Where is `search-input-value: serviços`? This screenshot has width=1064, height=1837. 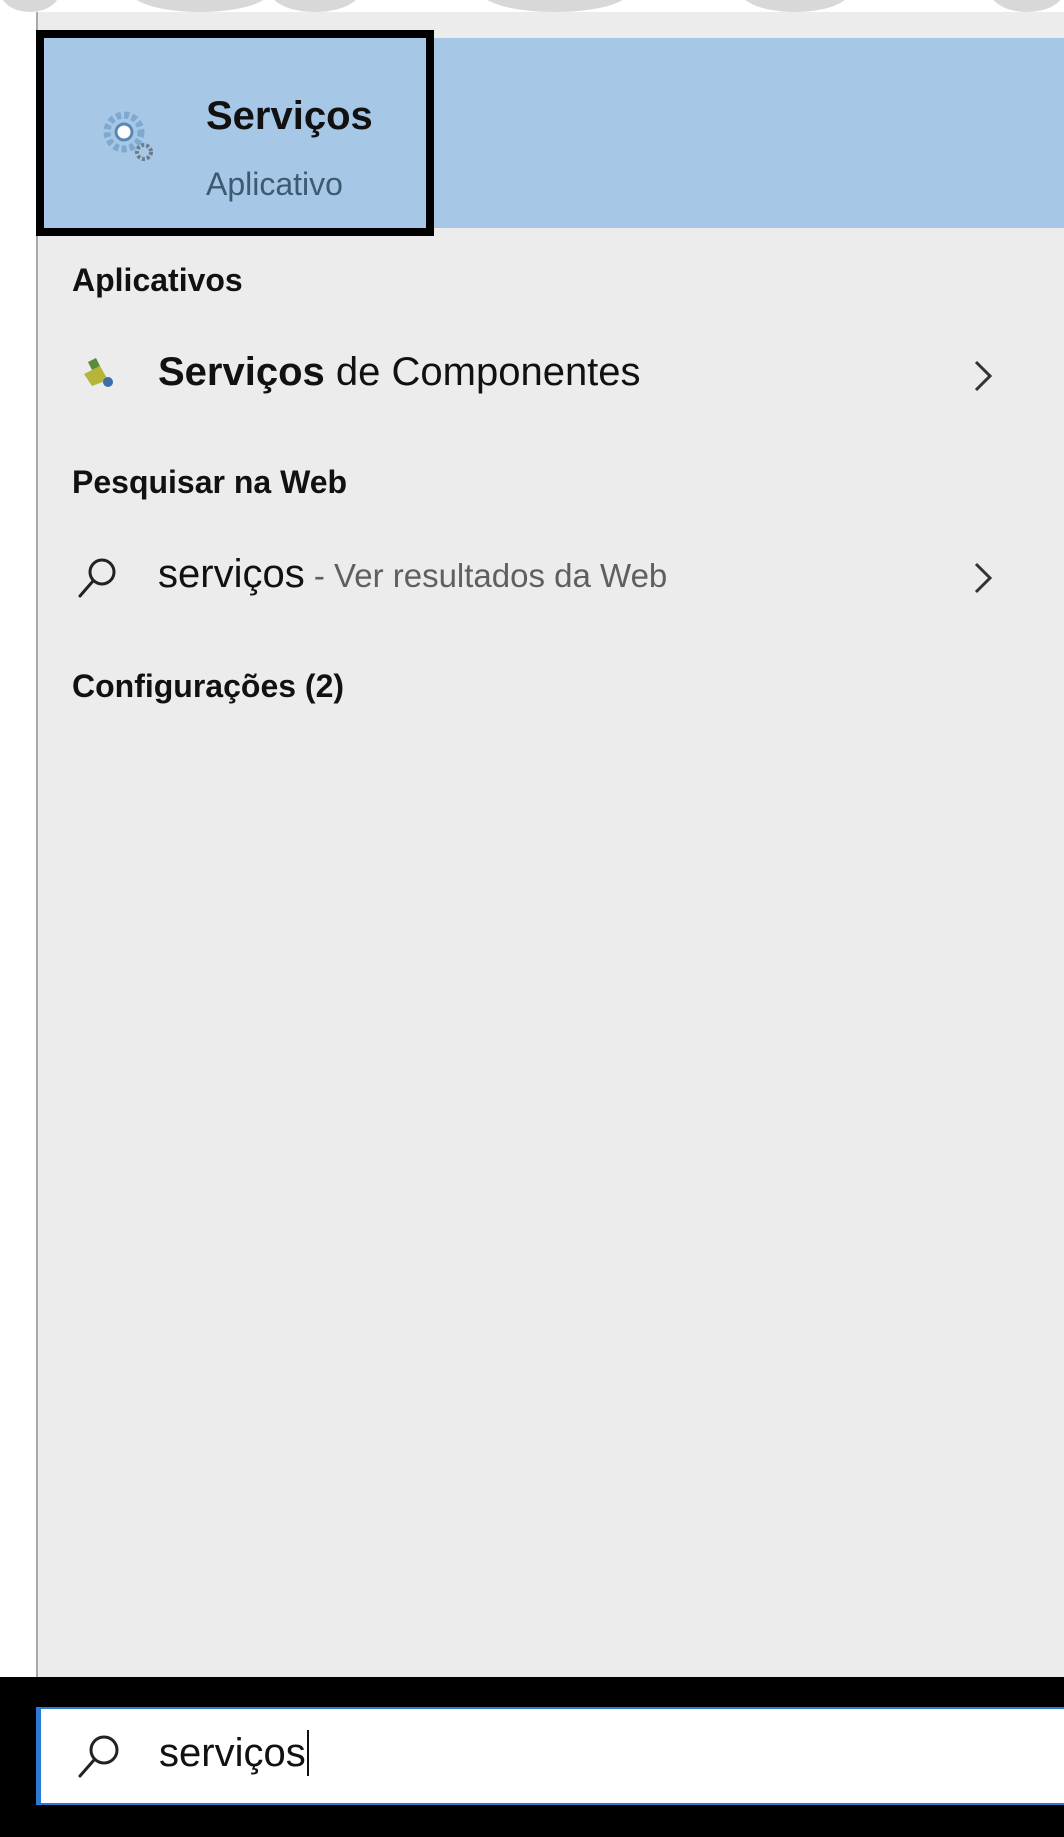 search-input-value: serviços is located at coordinates (234, 1754).